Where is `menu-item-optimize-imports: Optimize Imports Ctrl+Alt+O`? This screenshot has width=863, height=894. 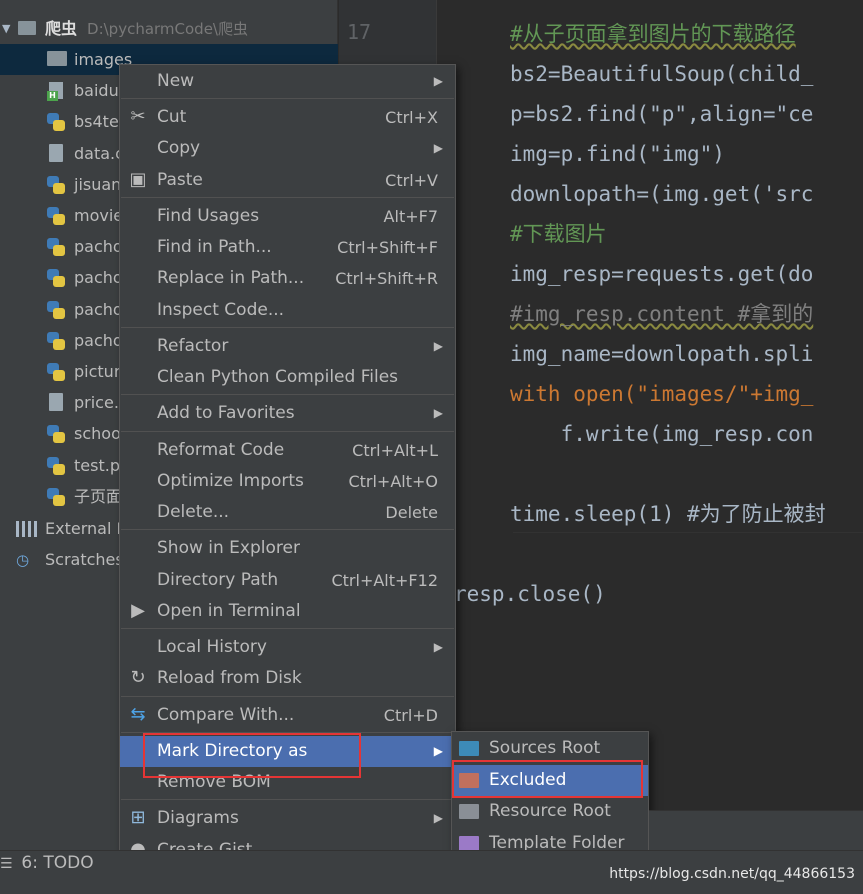
menu-item-optimize-imports: Optimize Imports Ctrl+Alt+O is located at coordinates (287, 481).